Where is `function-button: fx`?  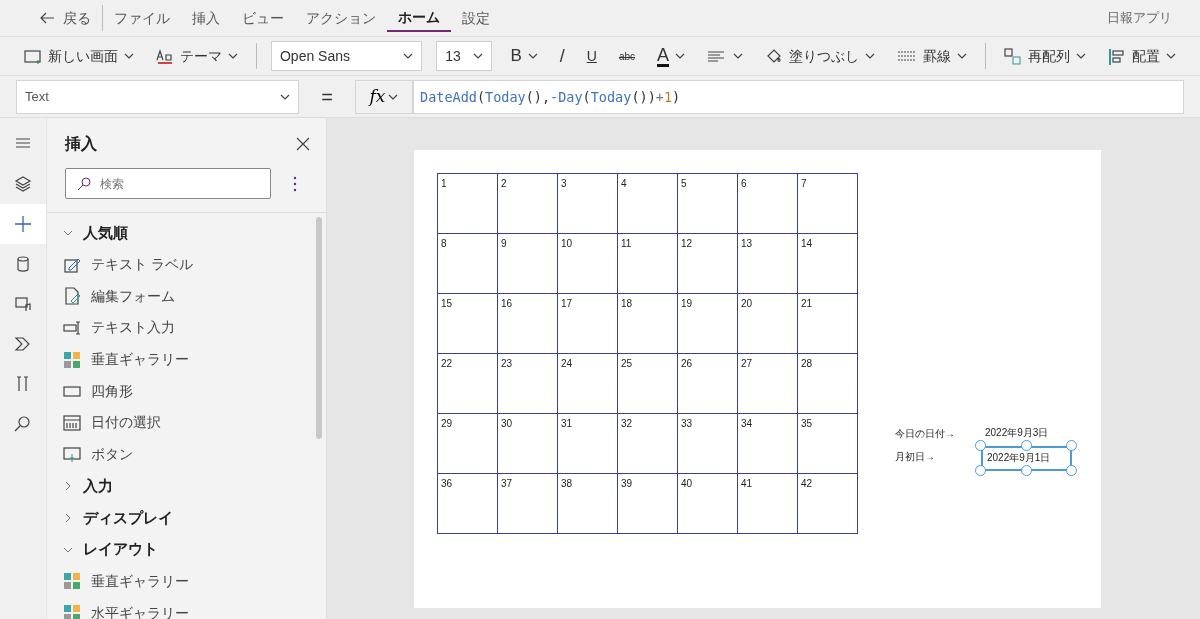 function-button: fx is located at coordinates (384, 97).